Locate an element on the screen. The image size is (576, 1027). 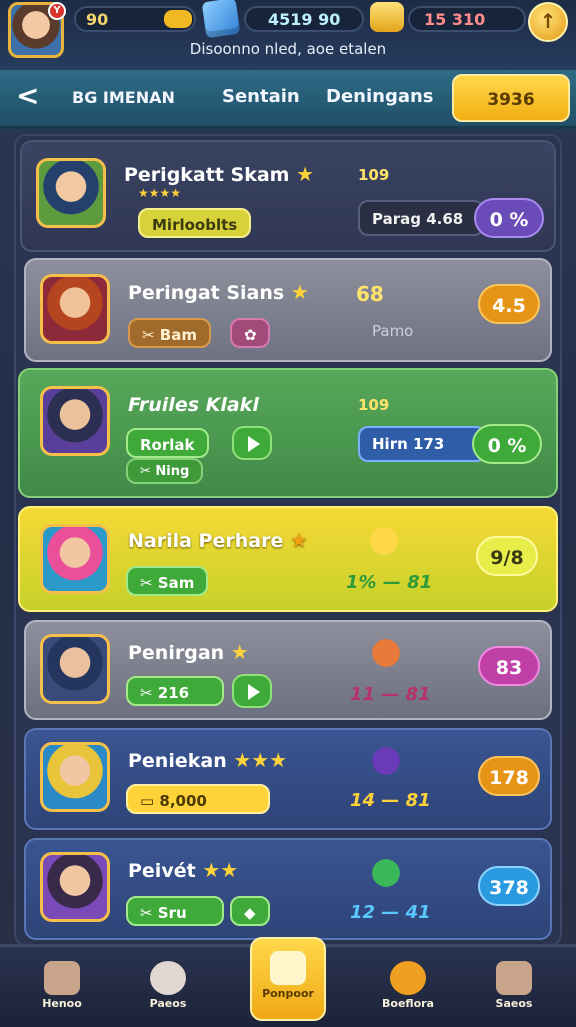
page-subtitle: Disoonno nled, aoe etalen is located at coordinates (288, 49).